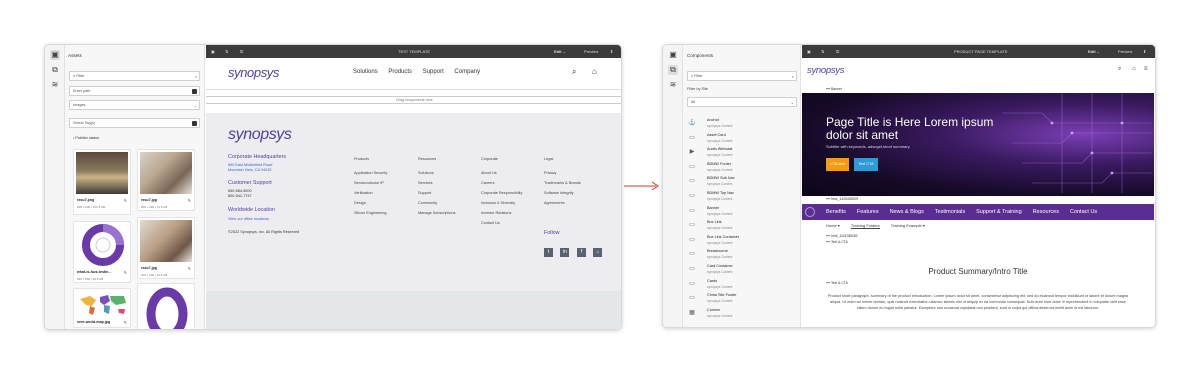 The width and height of the screenshot is (1200, 375). I want to click on asset-card: rxsu7.png 908 x 630 | 702.3 KB ✎, so click(102, 182).